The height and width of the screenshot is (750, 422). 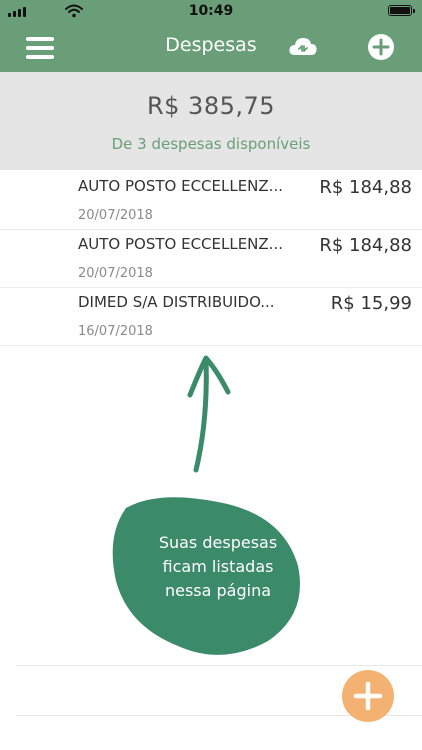 I want to click on summary-panel: R$ 385,75 De 3 despesas disponíveis, so click(x=211, y=121).